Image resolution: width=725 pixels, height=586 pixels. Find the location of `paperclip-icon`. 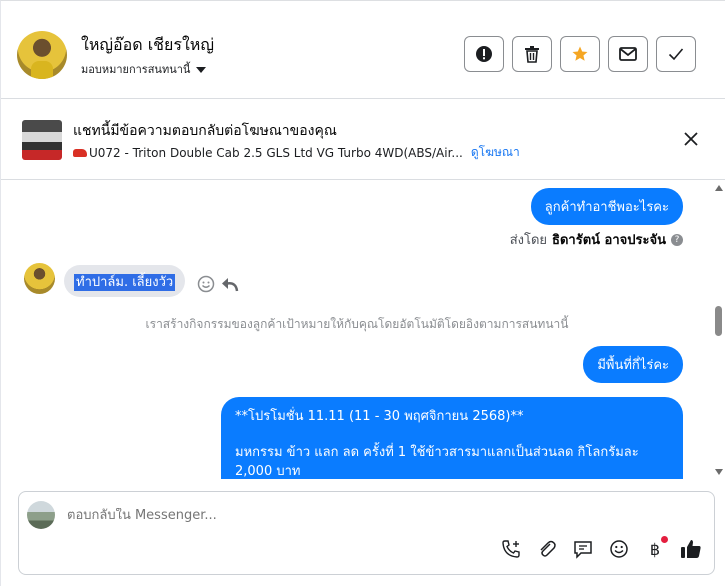

paperclip-icon is located at coordinates (548, 548).